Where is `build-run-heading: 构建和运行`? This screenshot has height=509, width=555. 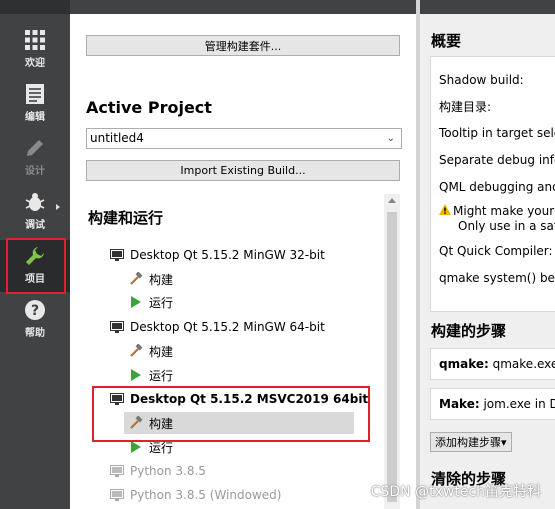
build-run-heading: 构建和运行 is located at coordinates (126, 218).